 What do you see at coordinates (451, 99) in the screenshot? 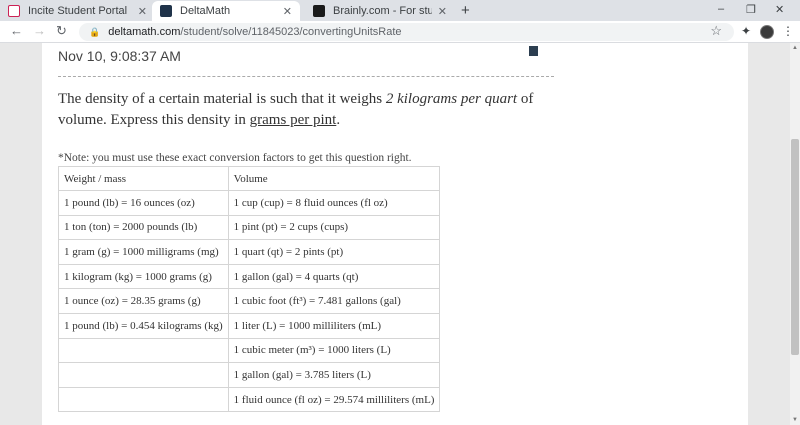
I see `question-given-quantity: 2 kilograms per quart` at bounding box center [451, 99].